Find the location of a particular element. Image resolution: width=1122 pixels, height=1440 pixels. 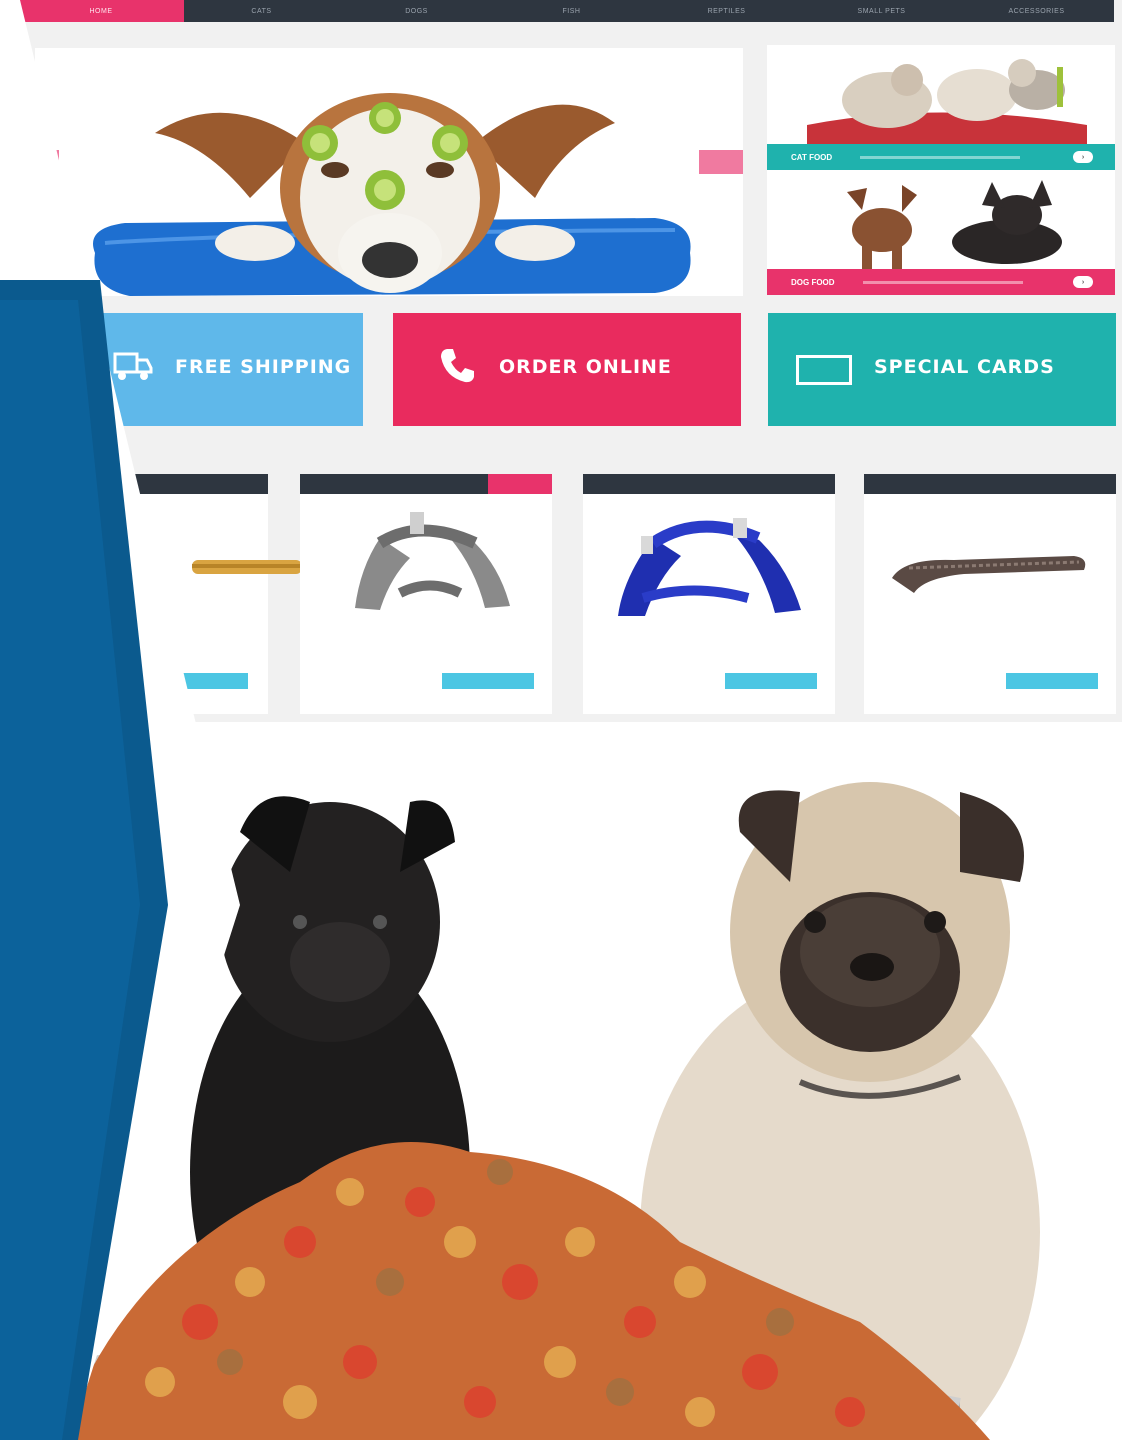

cat-food-label: Cat Food is located at coordinates (812, 157).